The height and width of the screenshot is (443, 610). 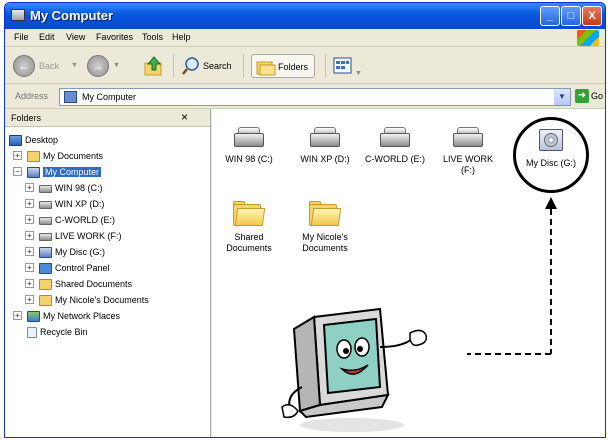 What do you see at coordinates (467, 164) in the screenshot?
I see `drive-f-label: LIVE WORK (F:)` at bounding box center [467, 164].